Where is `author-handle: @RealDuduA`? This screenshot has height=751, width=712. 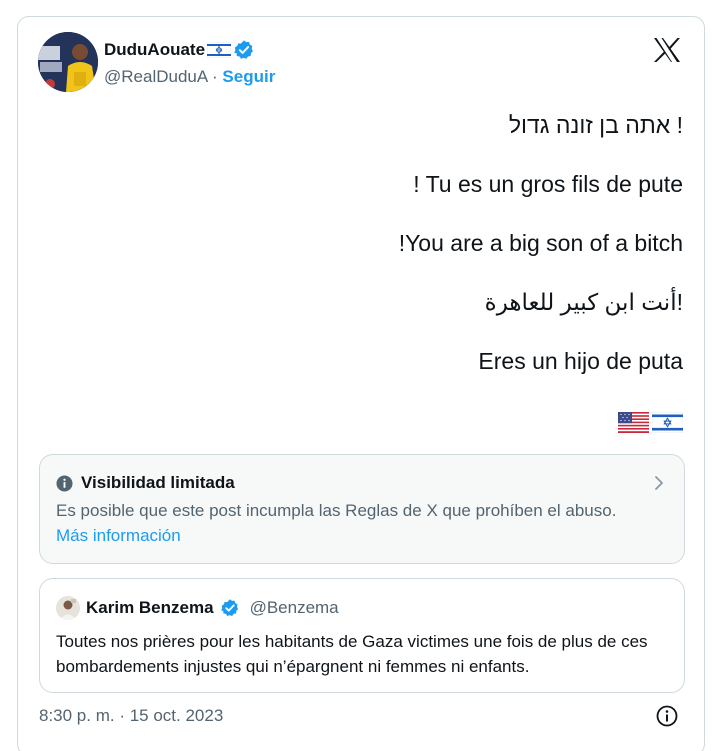 author-handle: @RealDuduA is located at coordinates (155, 76).